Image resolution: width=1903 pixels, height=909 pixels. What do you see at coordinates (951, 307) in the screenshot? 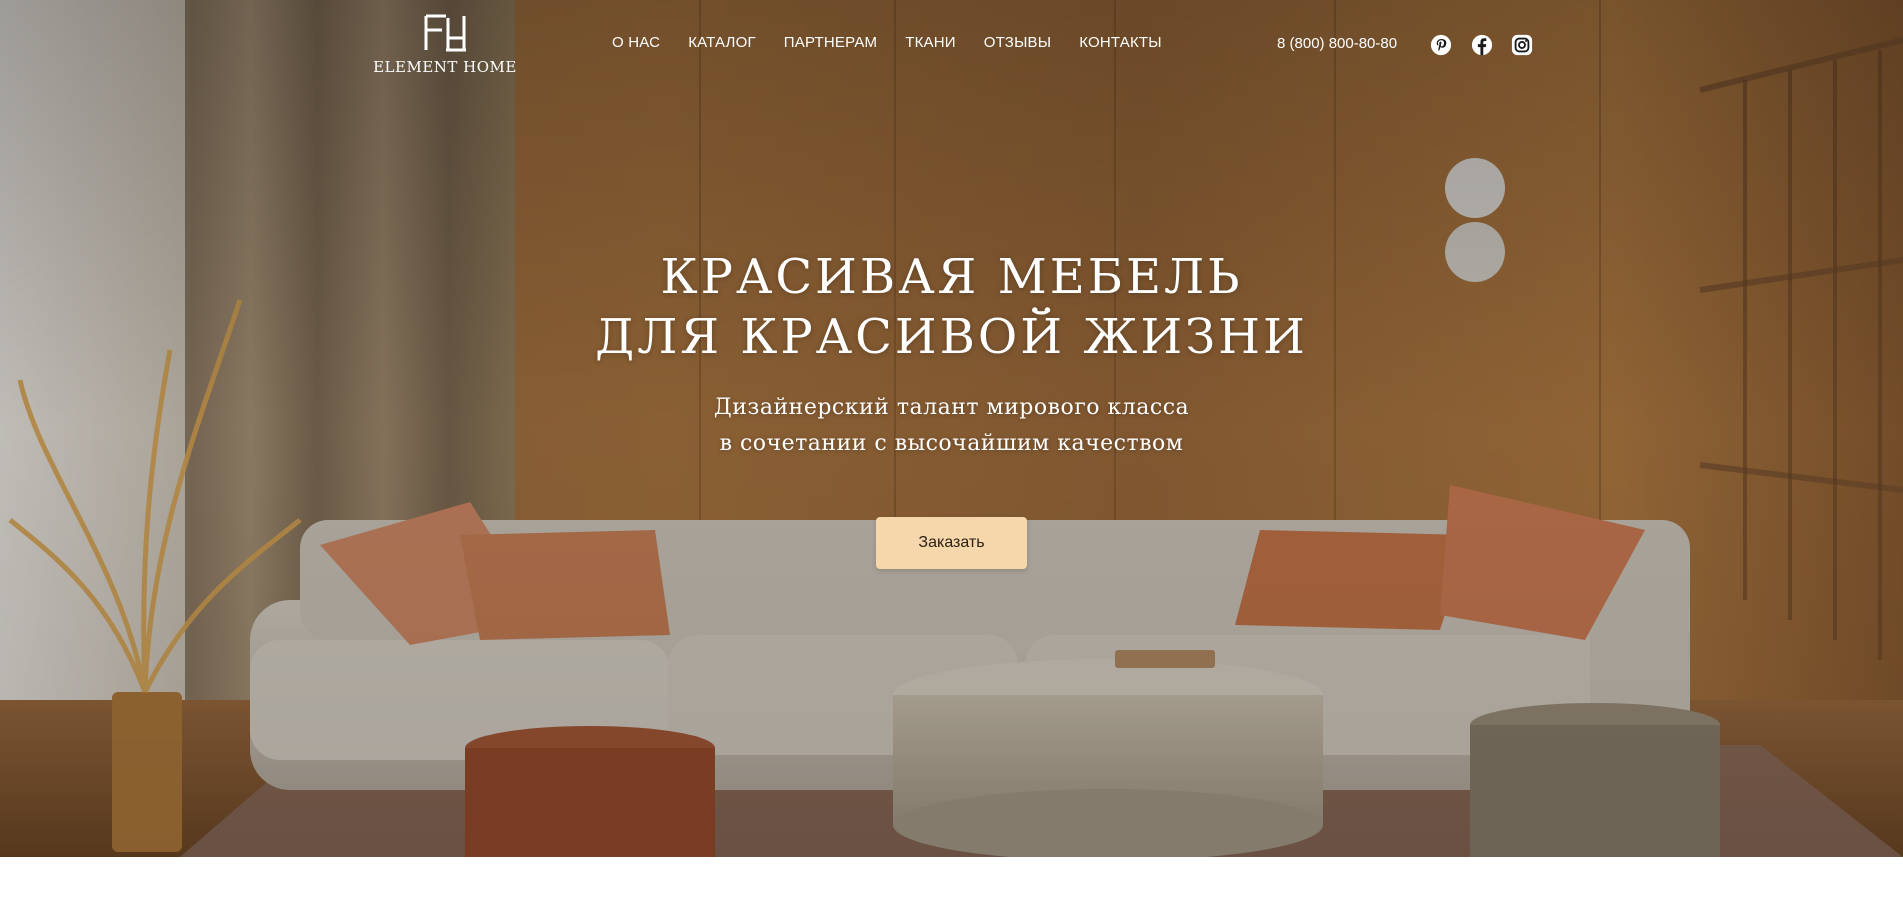
I see `hero-title: КРАСИВАЯ МЕБЕЛЬ ДЛЯ КРАСИВОЙ ЖИЗНИ` at bounding box center [951, 307].